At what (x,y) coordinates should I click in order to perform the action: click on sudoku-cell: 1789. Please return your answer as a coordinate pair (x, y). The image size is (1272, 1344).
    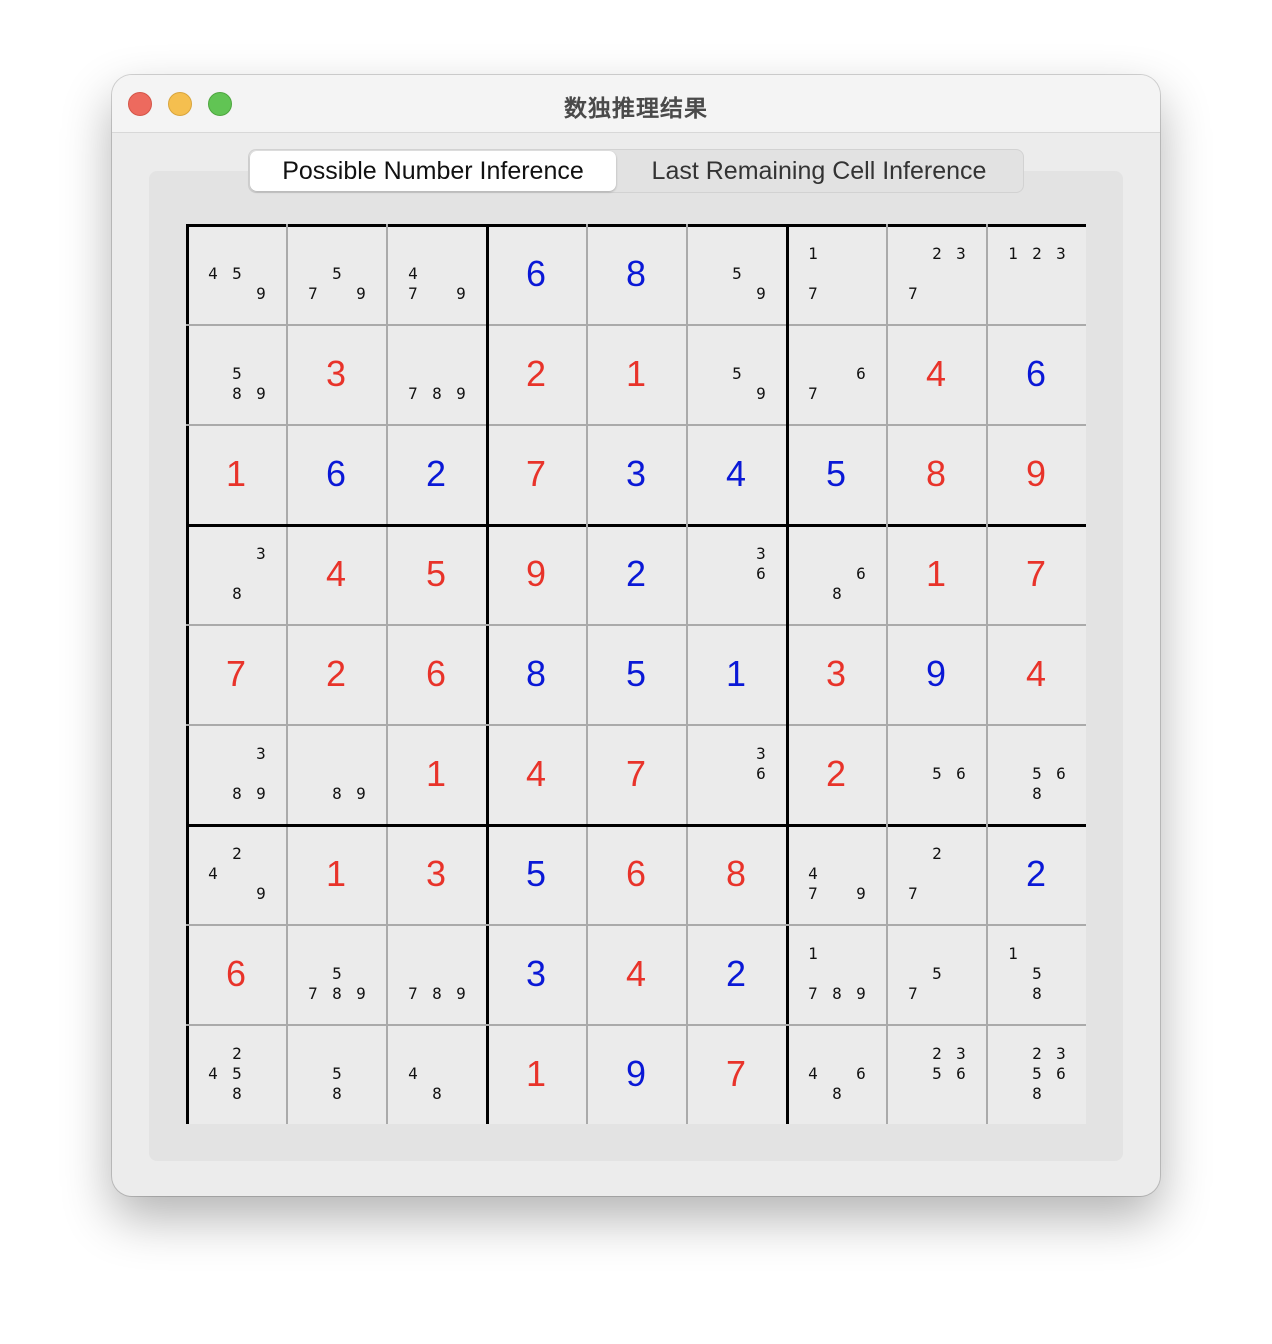
    Looking at the image, I should click on (836, 974).